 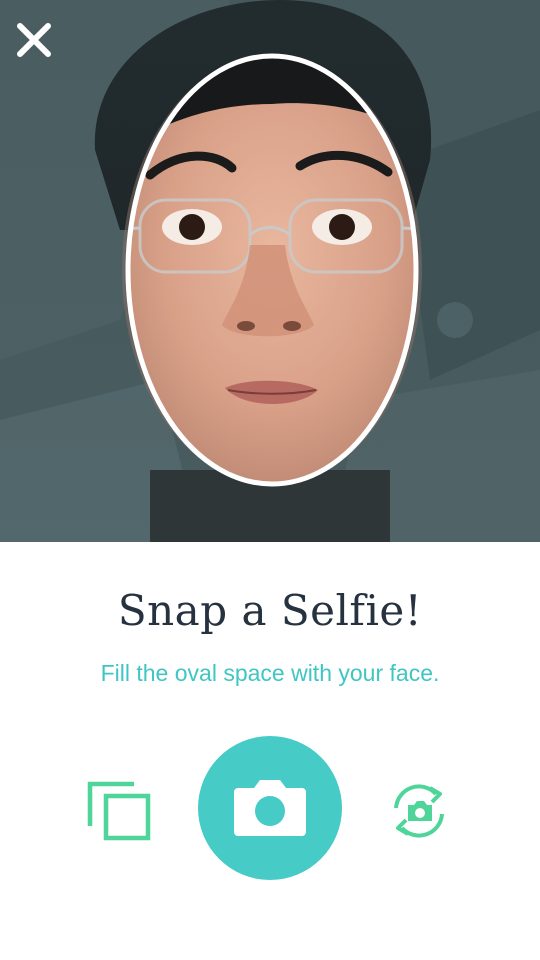 I want to click on instruction-text: Fill the oval space with your face., so click(x=270, y=673).